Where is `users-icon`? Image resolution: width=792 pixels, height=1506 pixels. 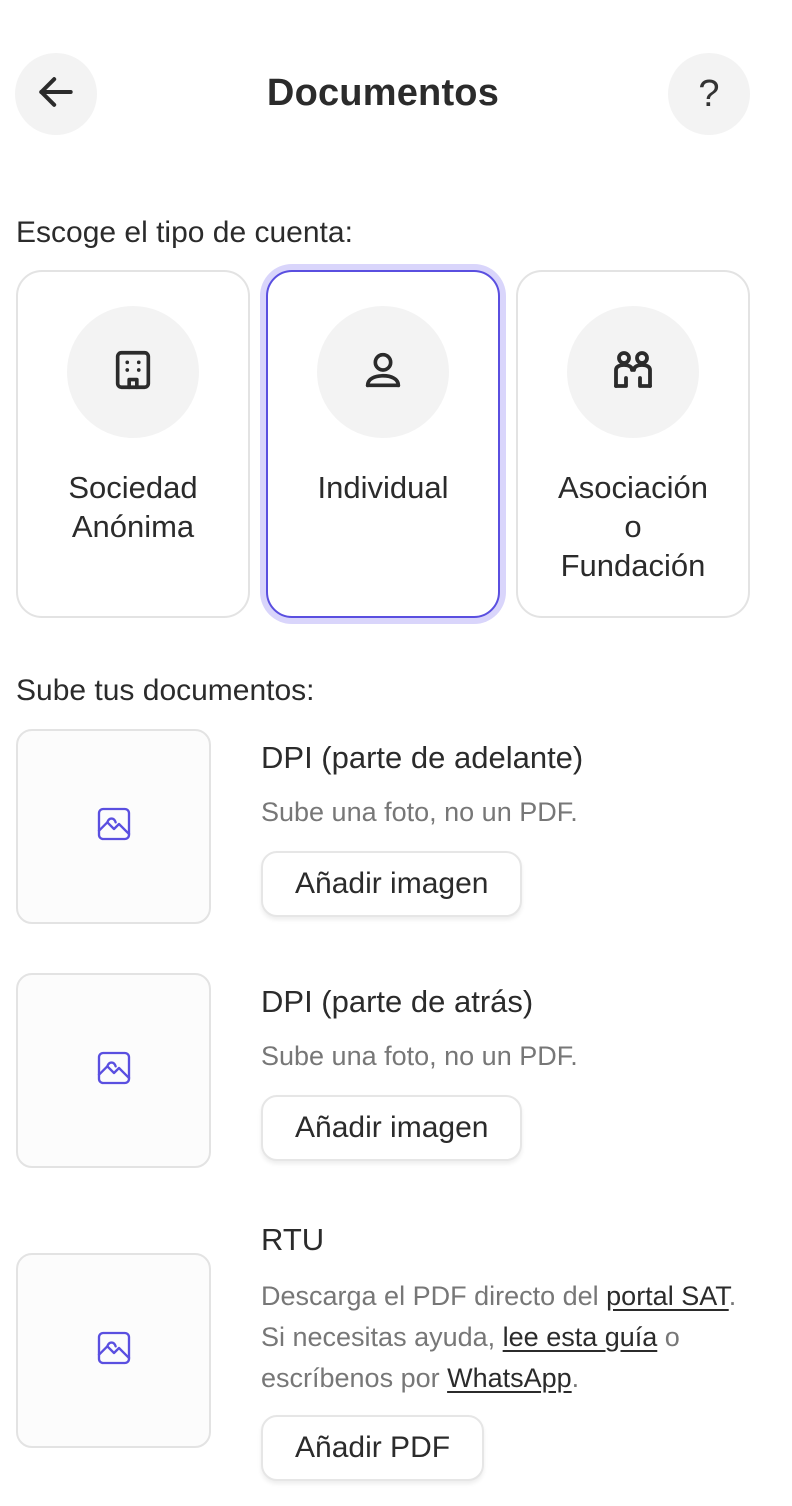 users-icon is located at coordinates (633, 372).